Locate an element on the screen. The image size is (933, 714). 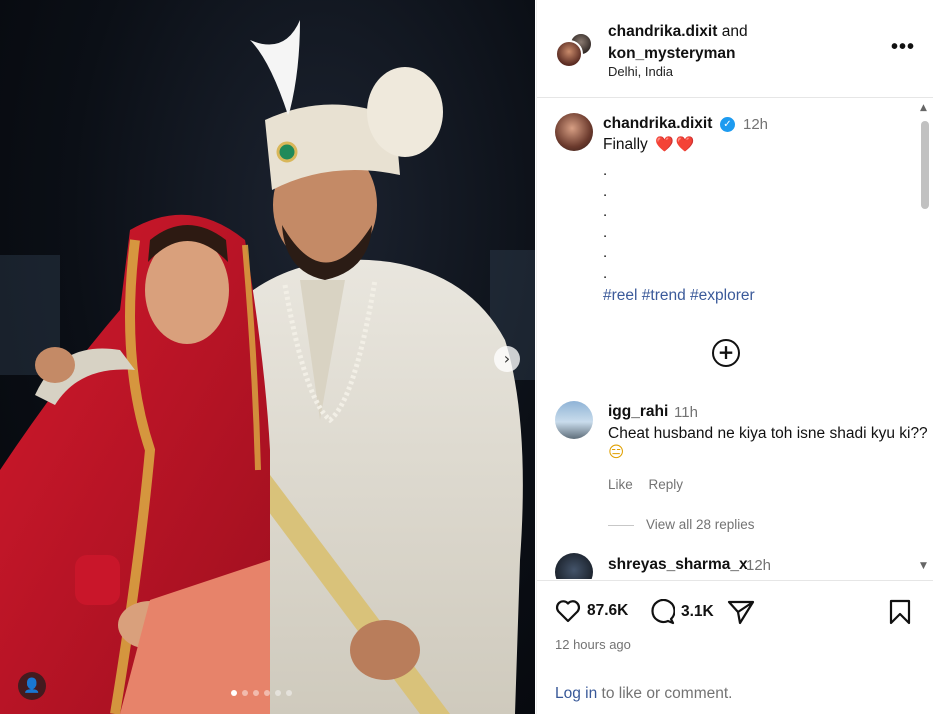
login-prompt: Log in to like or comment. is located at coordinates (643, 694).